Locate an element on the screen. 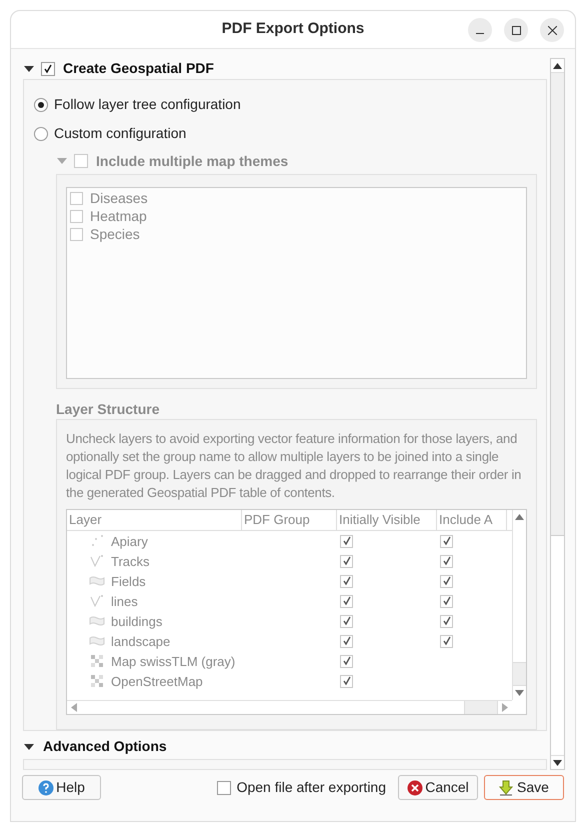 Image resolution: width=587 pixels, height=833 pixels. table-cell: landscape is located at coordinates (140, 641).